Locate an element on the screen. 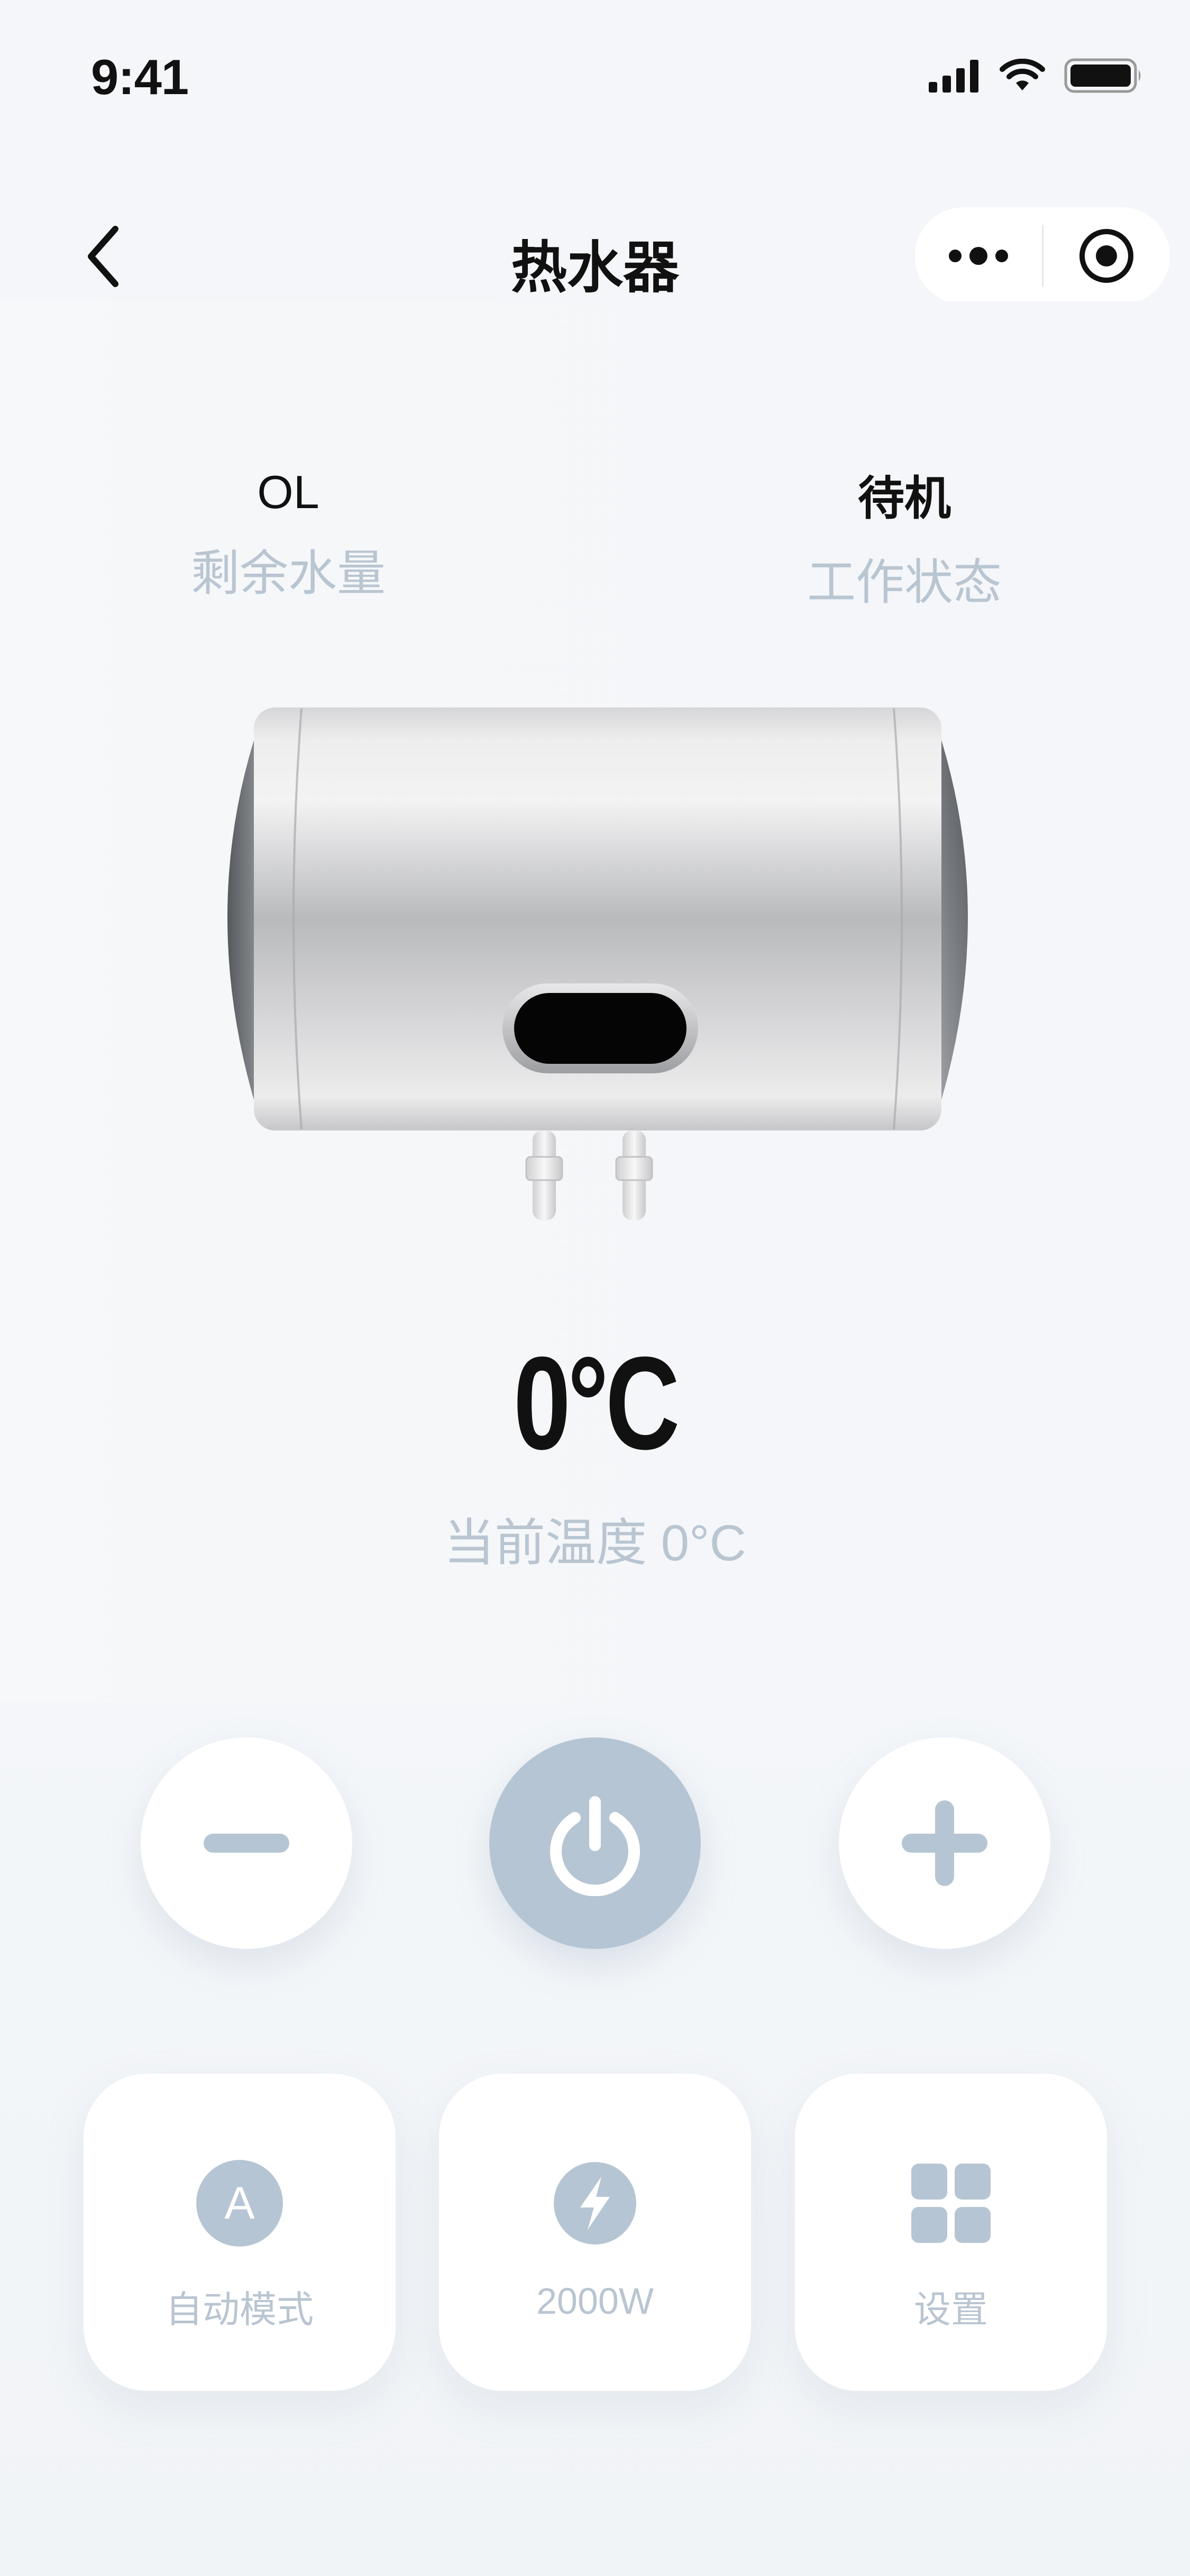 The width and height of the screenshot is (1190, 2576). status-time: 9:41 is located at coordinates (140, 77).